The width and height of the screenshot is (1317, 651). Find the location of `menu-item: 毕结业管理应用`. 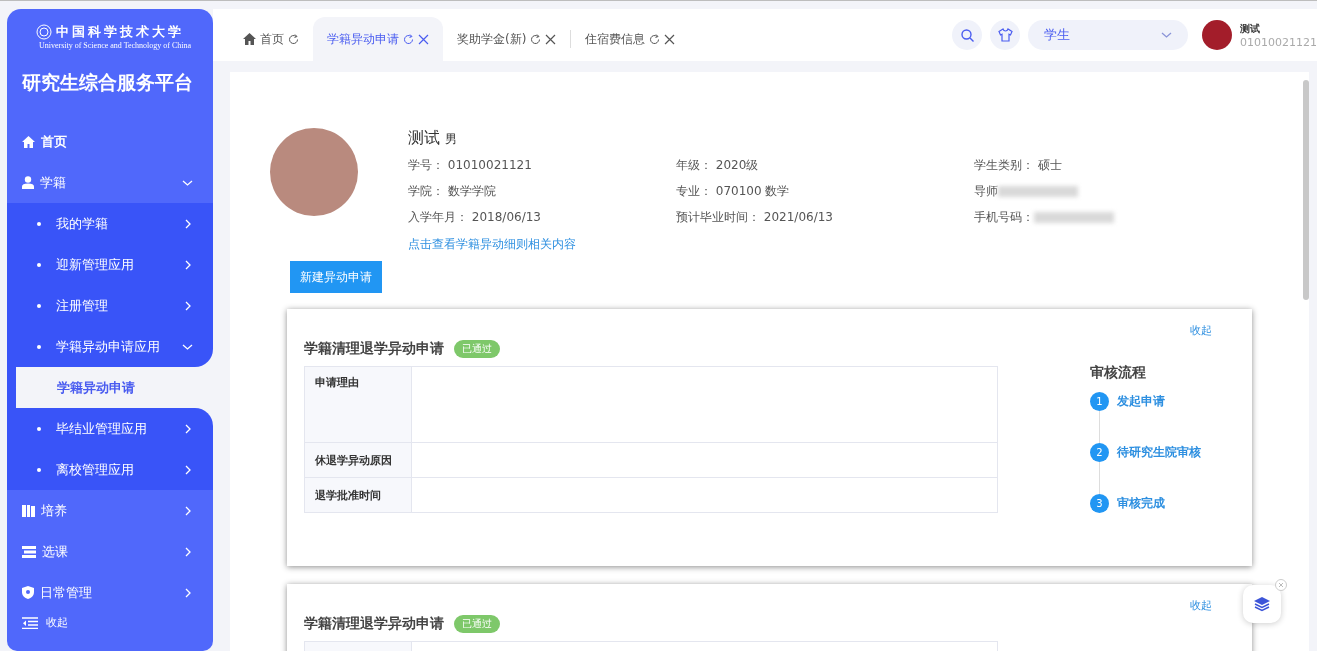

menu-item: 毕结业管理应用 is located at coordinates (110, 428).